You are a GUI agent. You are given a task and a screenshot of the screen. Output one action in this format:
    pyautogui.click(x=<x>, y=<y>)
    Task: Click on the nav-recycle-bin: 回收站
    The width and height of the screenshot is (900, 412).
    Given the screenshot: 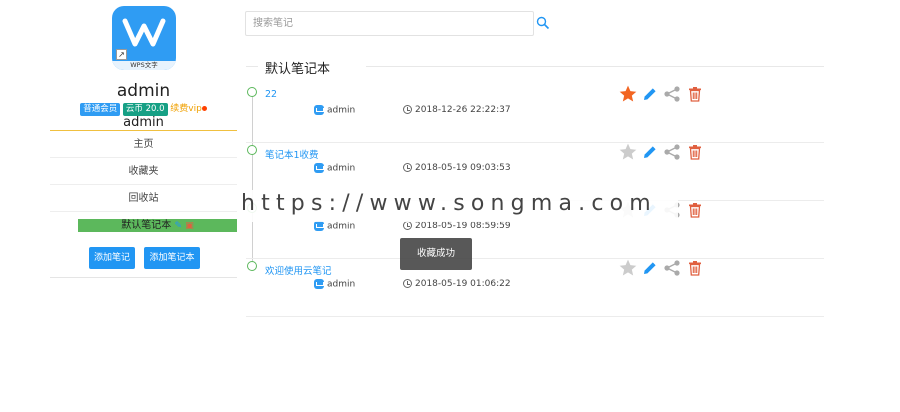 What is the action you would take?
    pyautogui.click(x=143, y=198)
    